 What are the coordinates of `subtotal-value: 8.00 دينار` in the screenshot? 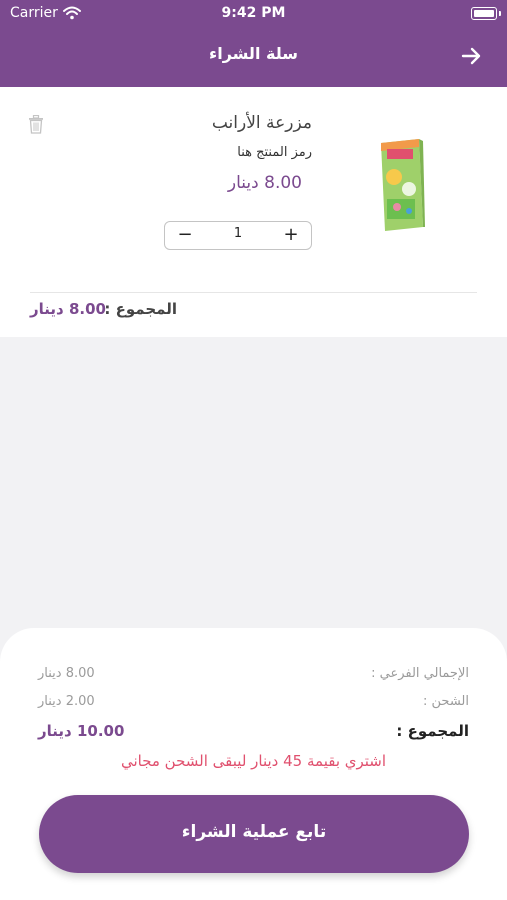 It's located at (66, 673).